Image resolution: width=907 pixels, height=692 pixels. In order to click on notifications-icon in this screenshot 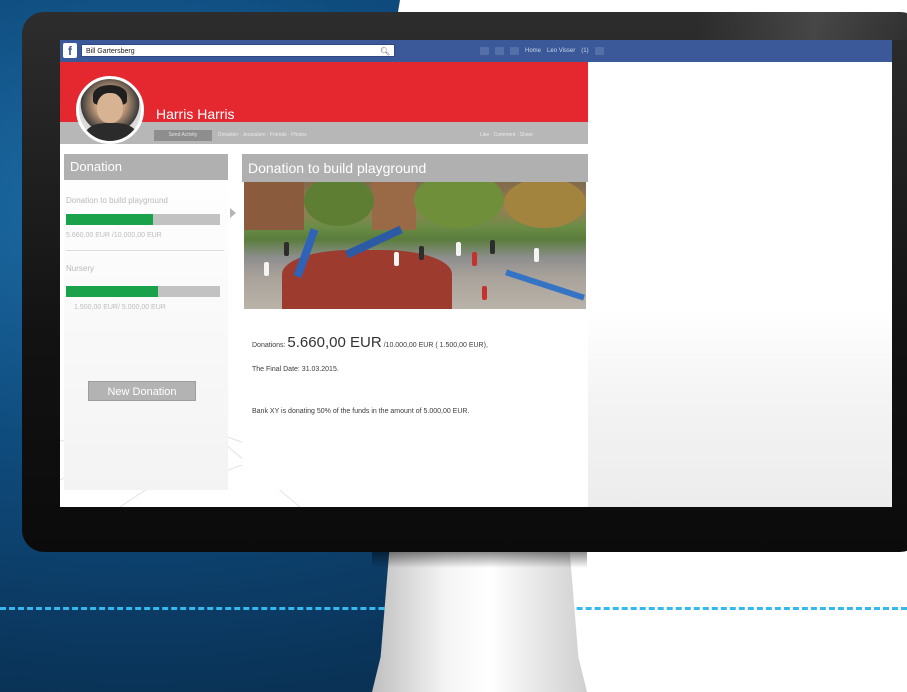, I will do `click(514, 51)`.